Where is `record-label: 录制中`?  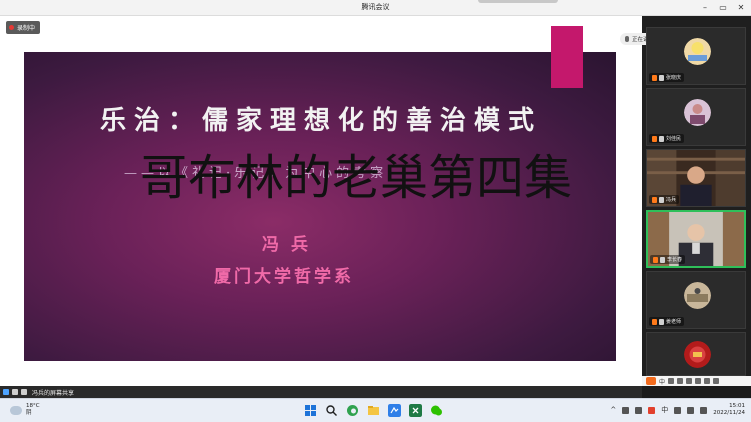 record-label: 录制中 is located at coordinates (26, 28).